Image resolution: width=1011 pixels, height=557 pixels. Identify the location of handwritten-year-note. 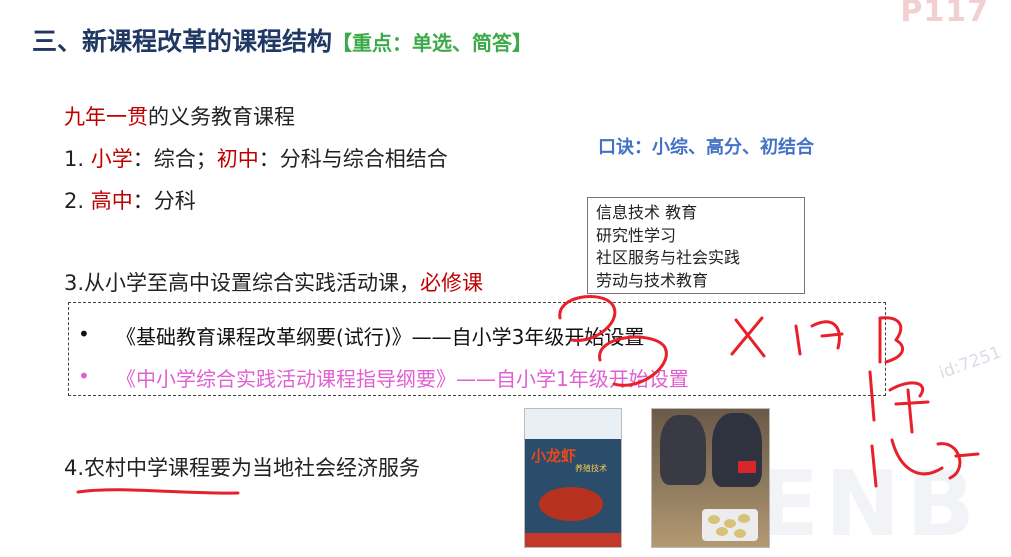
(899, 402).